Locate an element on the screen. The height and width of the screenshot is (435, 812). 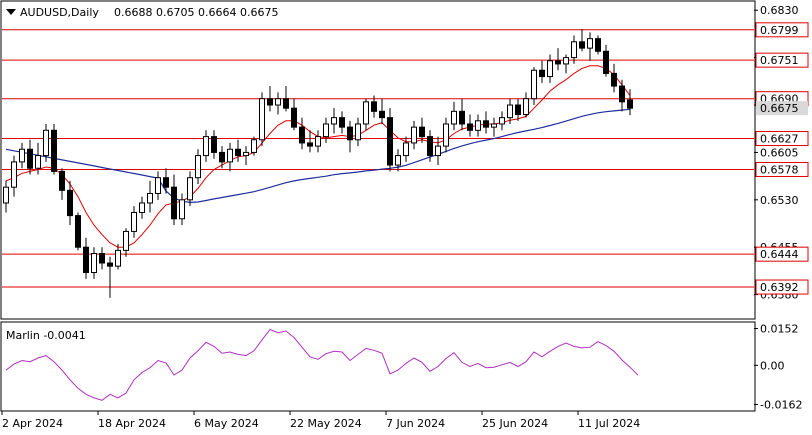
ohlc-values: 0.6688 0.6705 0.6664 0.6675 is located at coordinates (196, 12).